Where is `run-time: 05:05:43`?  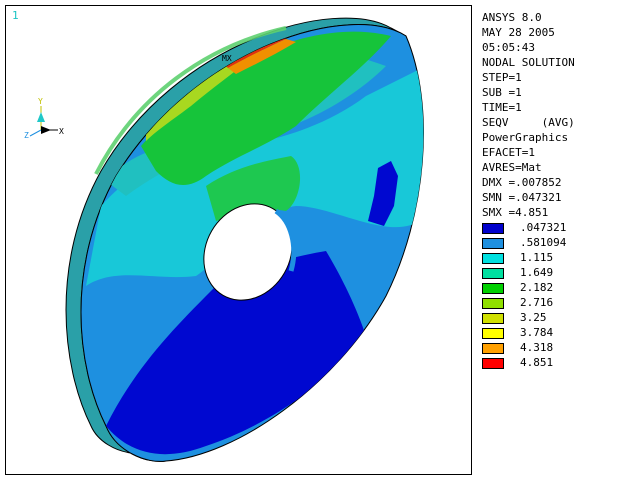 run-time: 05:05:43 is located at coordinates (508, 47).